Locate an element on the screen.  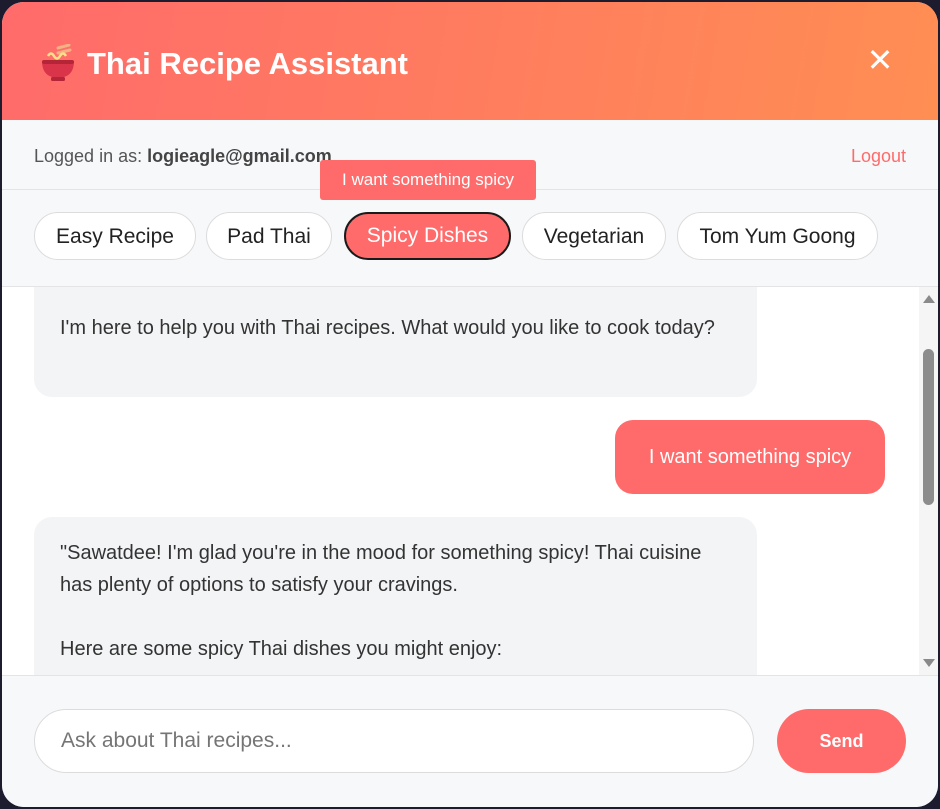
logged-in-info: Logged in as: logieagle@gmail.com is located at coordinates (183, 156).